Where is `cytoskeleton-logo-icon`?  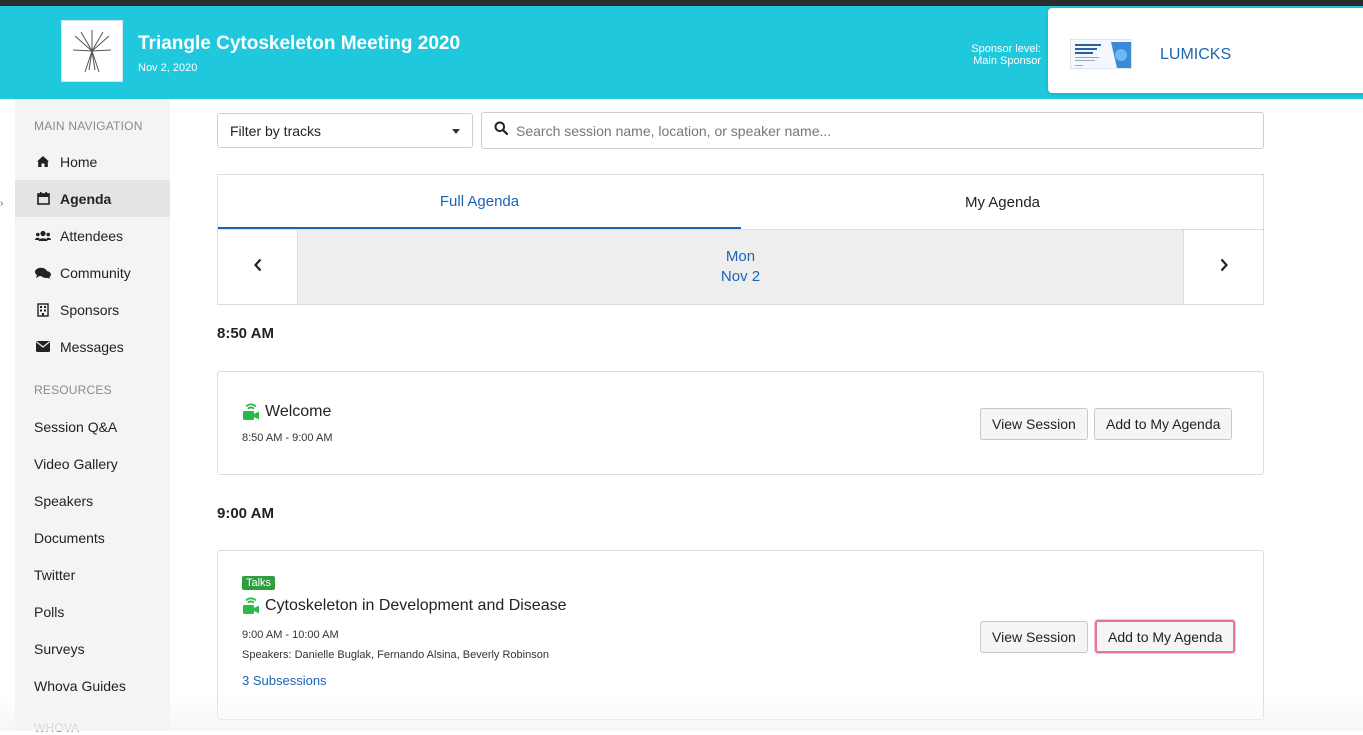 cytoskeleton-logo-icon is located at coordinates (92, 51).